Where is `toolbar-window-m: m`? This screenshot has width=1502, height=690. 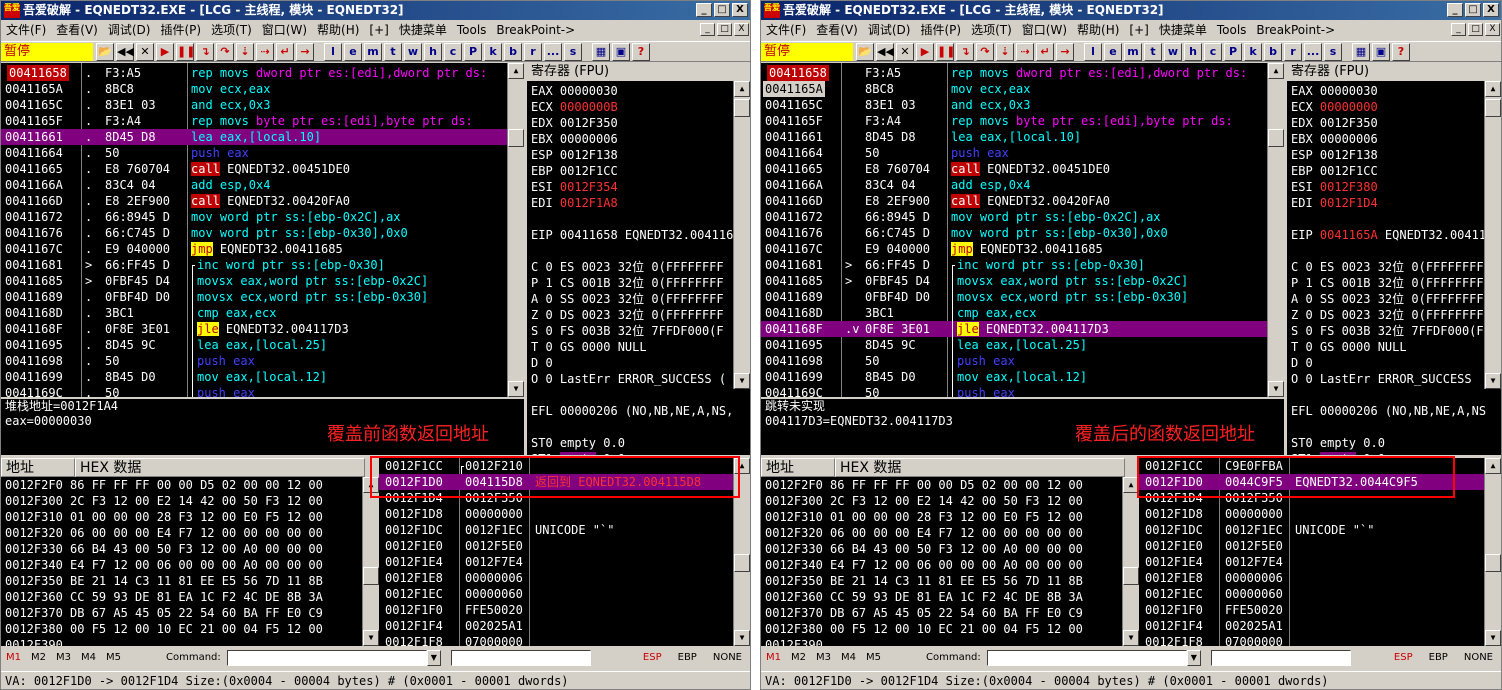
toolbar-window-m: m is located at coordinates (1133, 51).